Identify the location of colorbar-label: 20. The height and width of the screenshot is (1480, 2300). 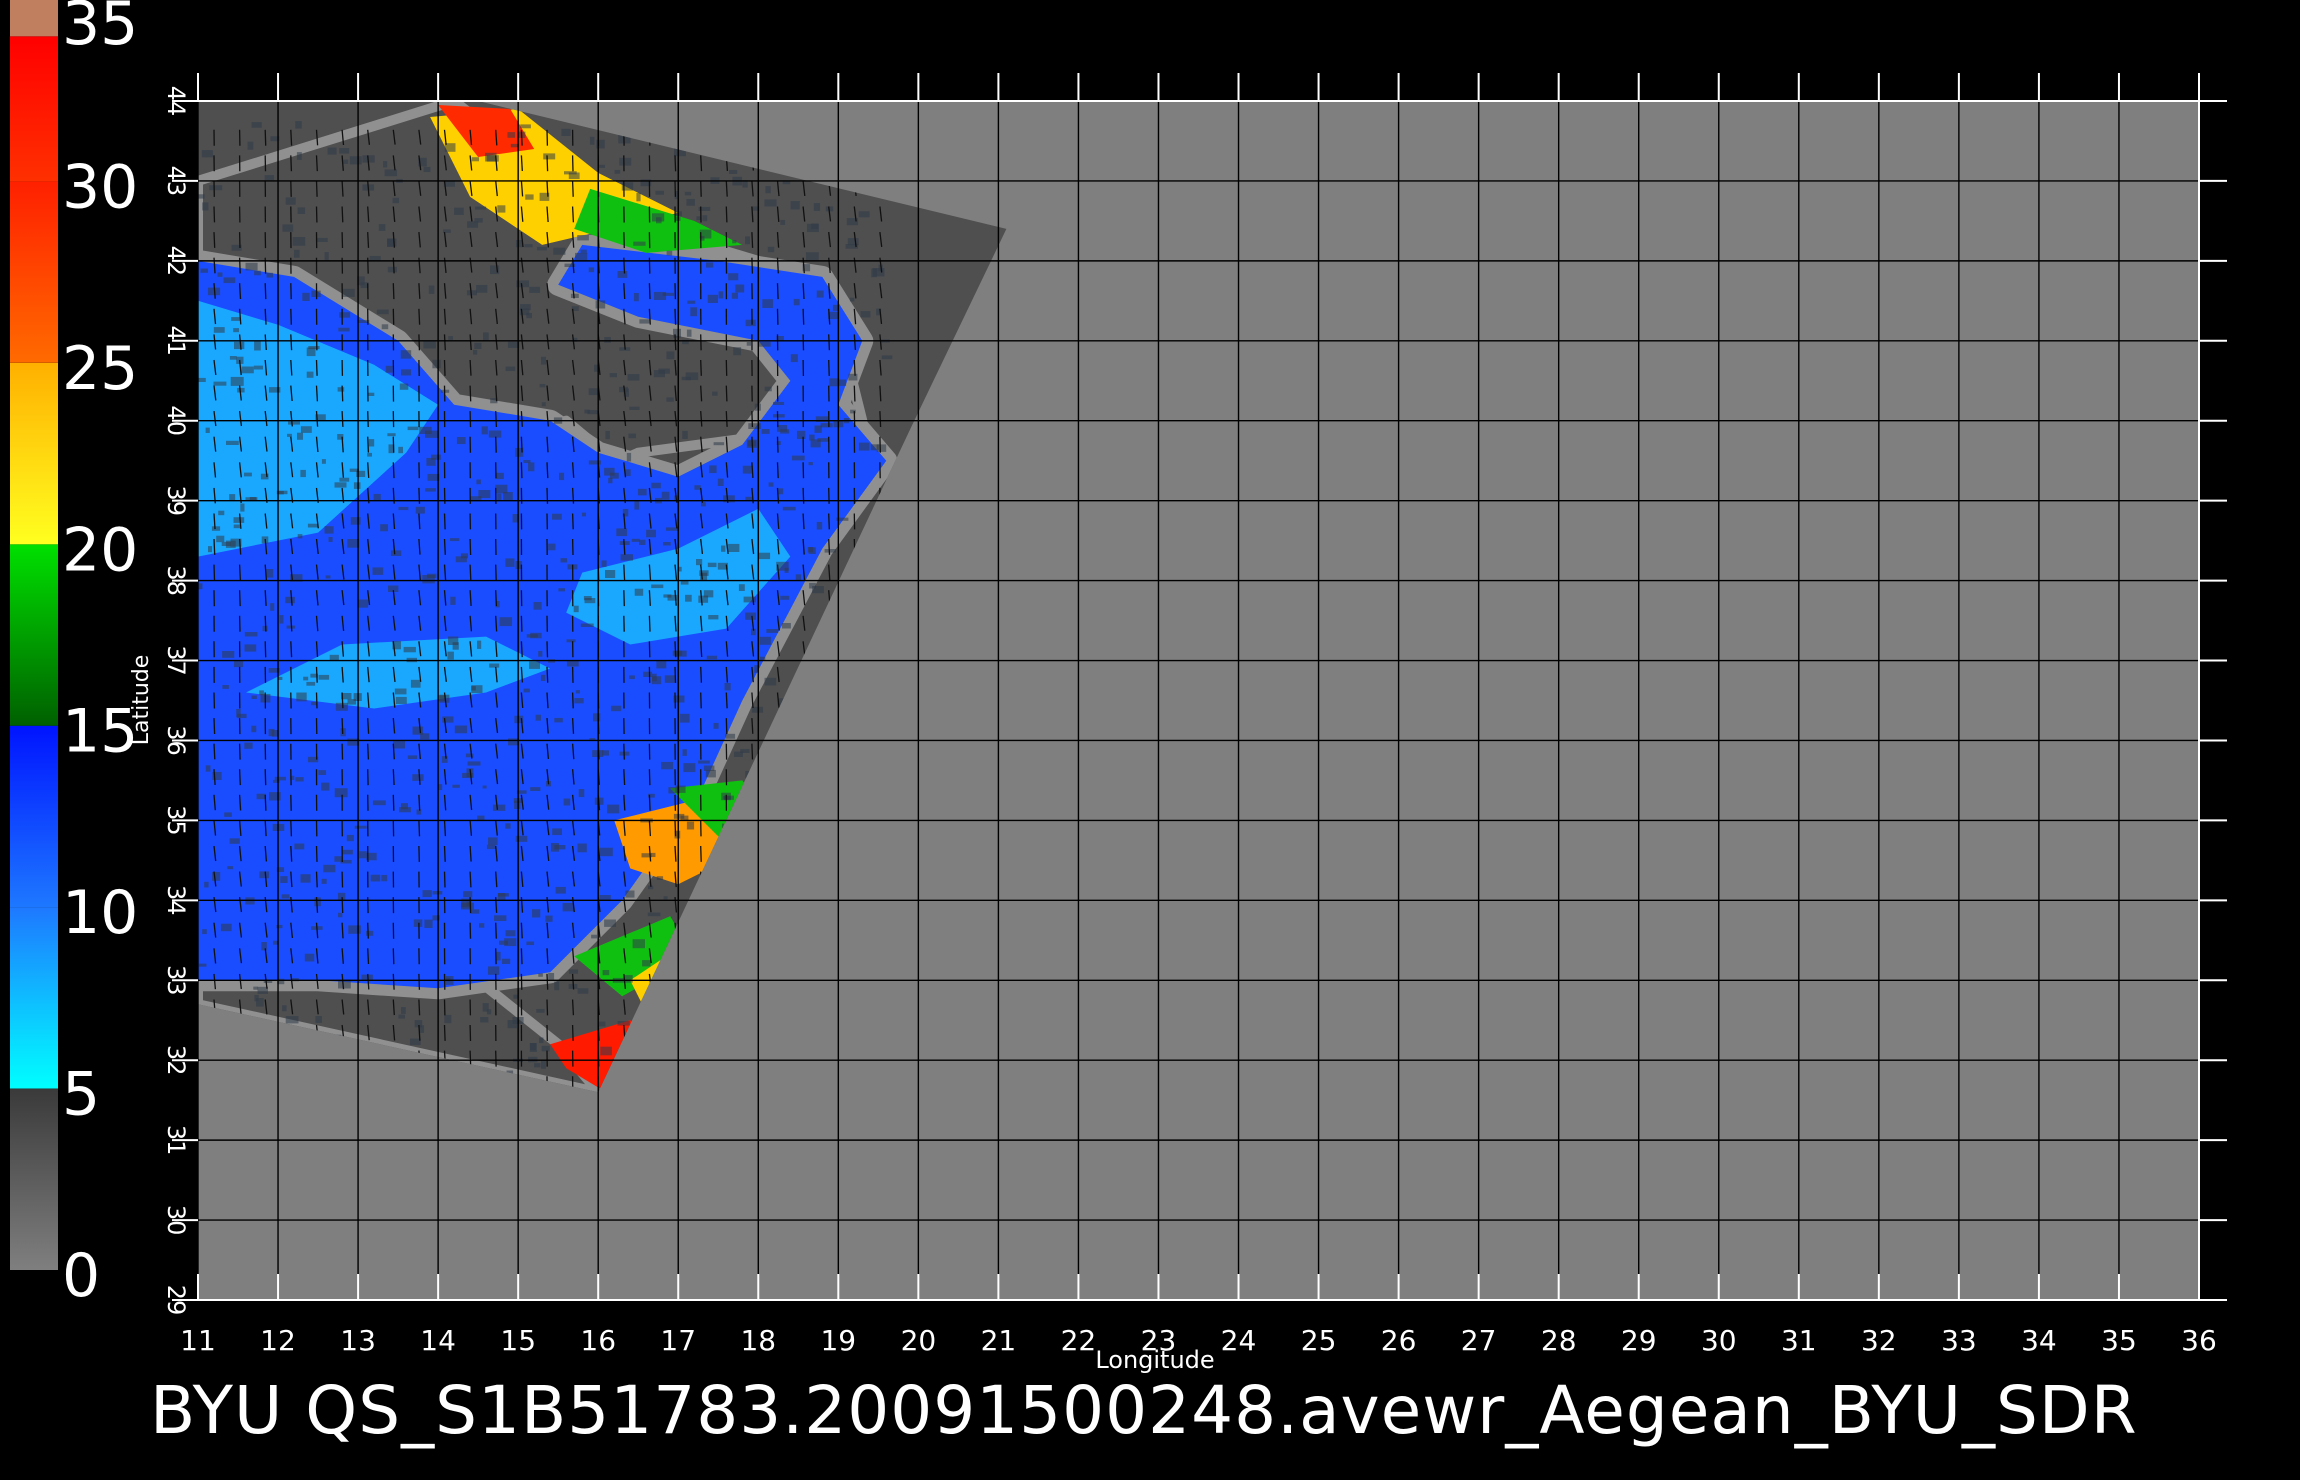
(100, 550).